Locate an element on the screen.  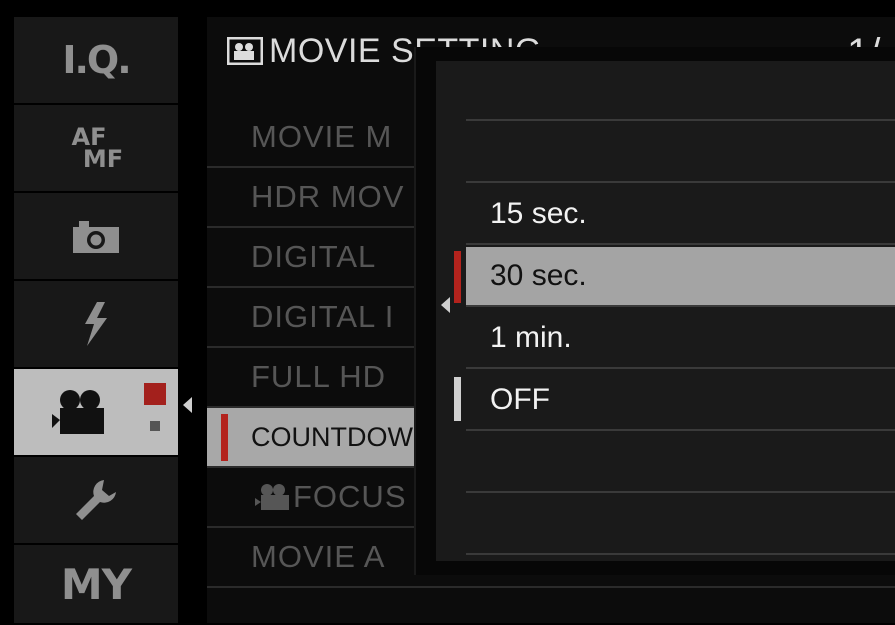
menu-item-label: DIGITAL is located at coordinates (314, 256).